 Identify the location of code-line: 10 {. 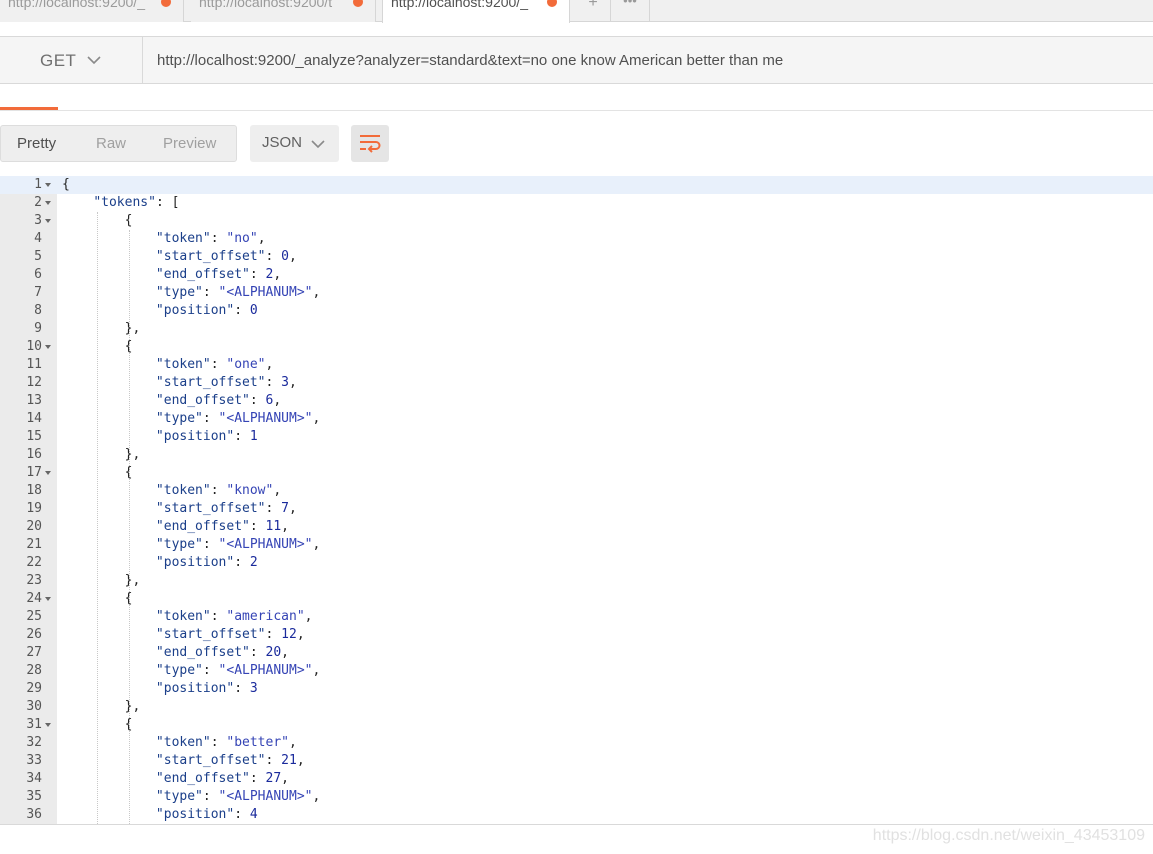
(576, 347).